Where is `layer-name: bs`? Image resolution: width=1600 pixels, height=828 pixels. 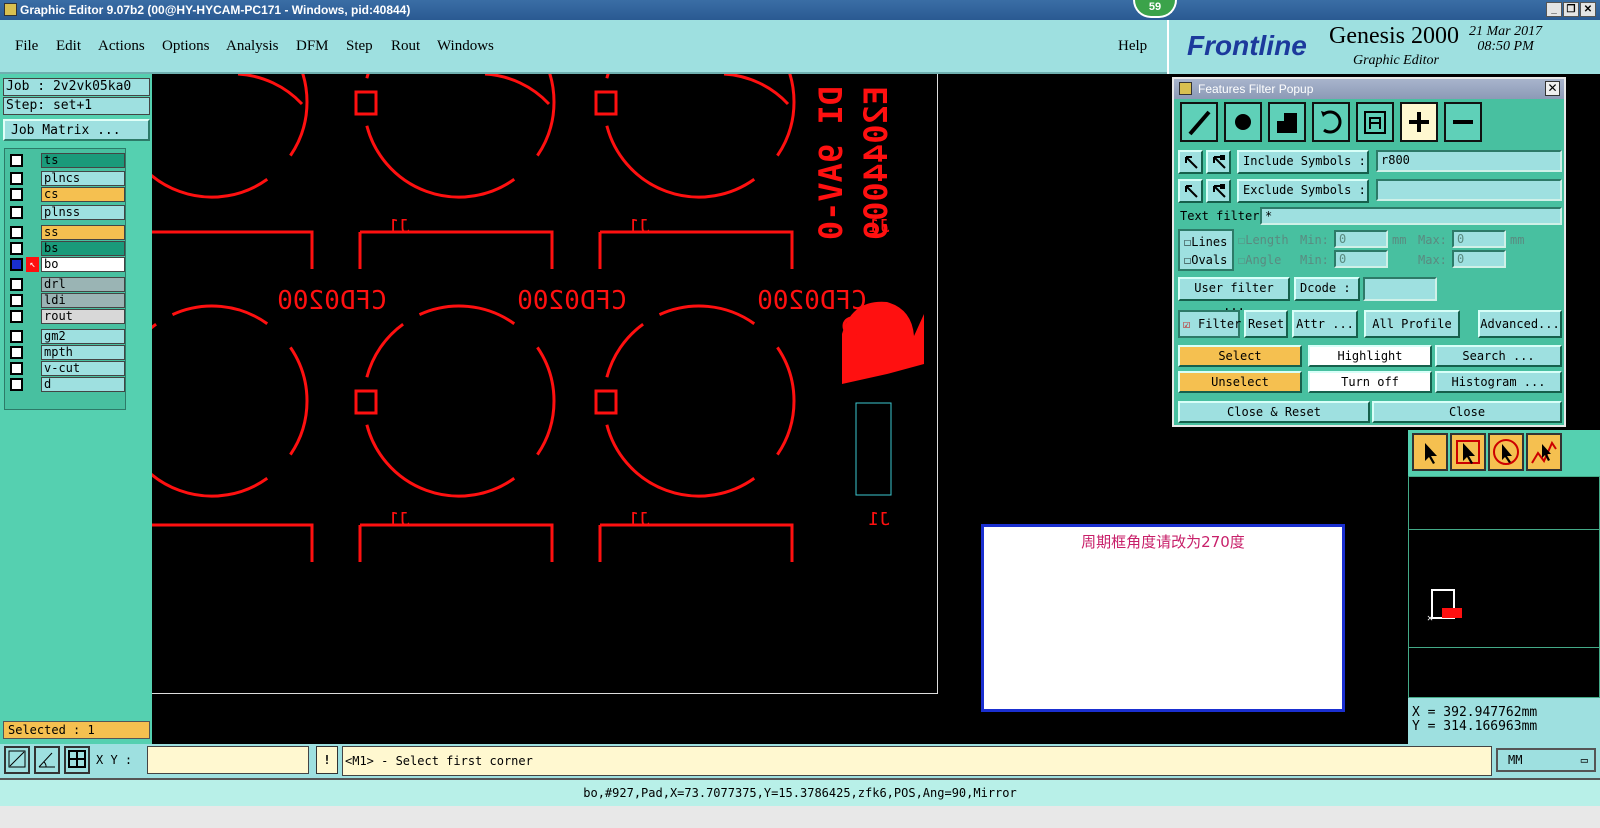 layer-name: bs is located at coordinates (83, 248).